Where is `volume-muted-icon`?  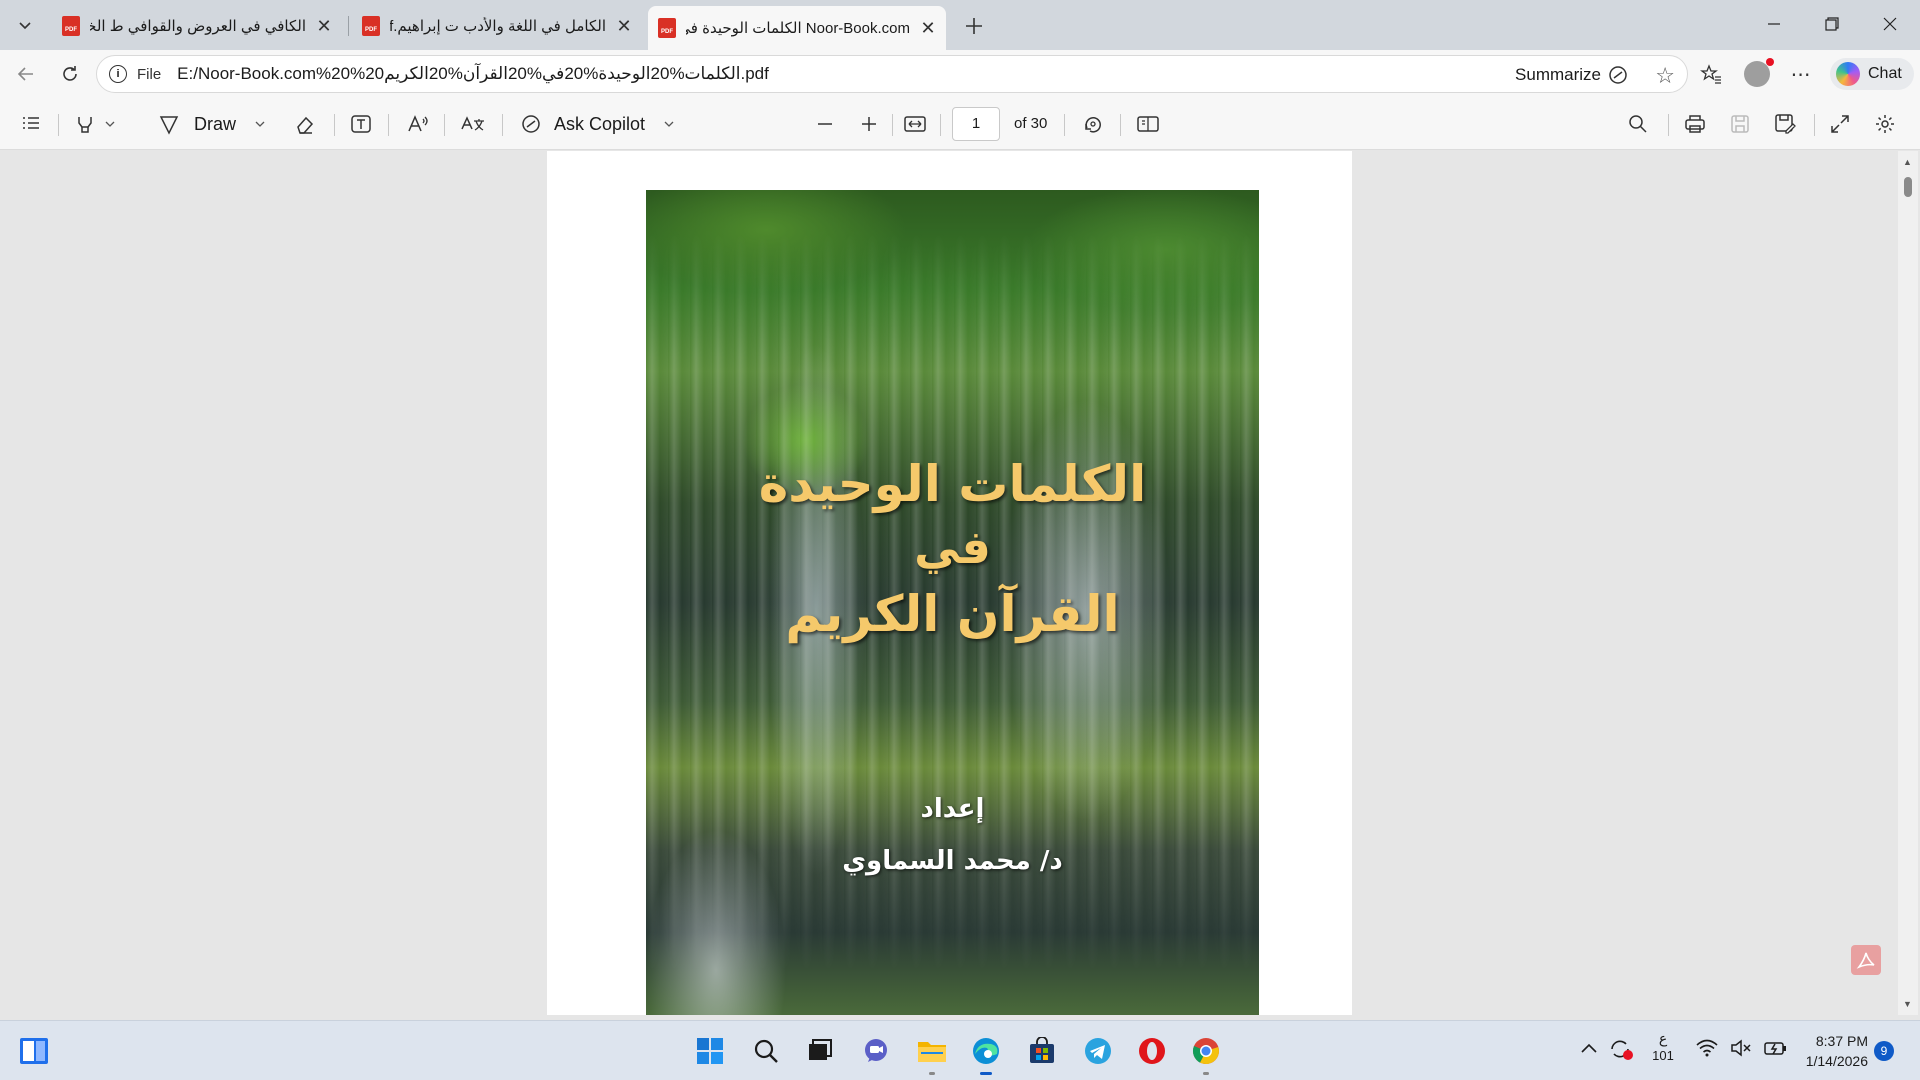 volume-muted-icon is located at coordinates (1741, 1048).